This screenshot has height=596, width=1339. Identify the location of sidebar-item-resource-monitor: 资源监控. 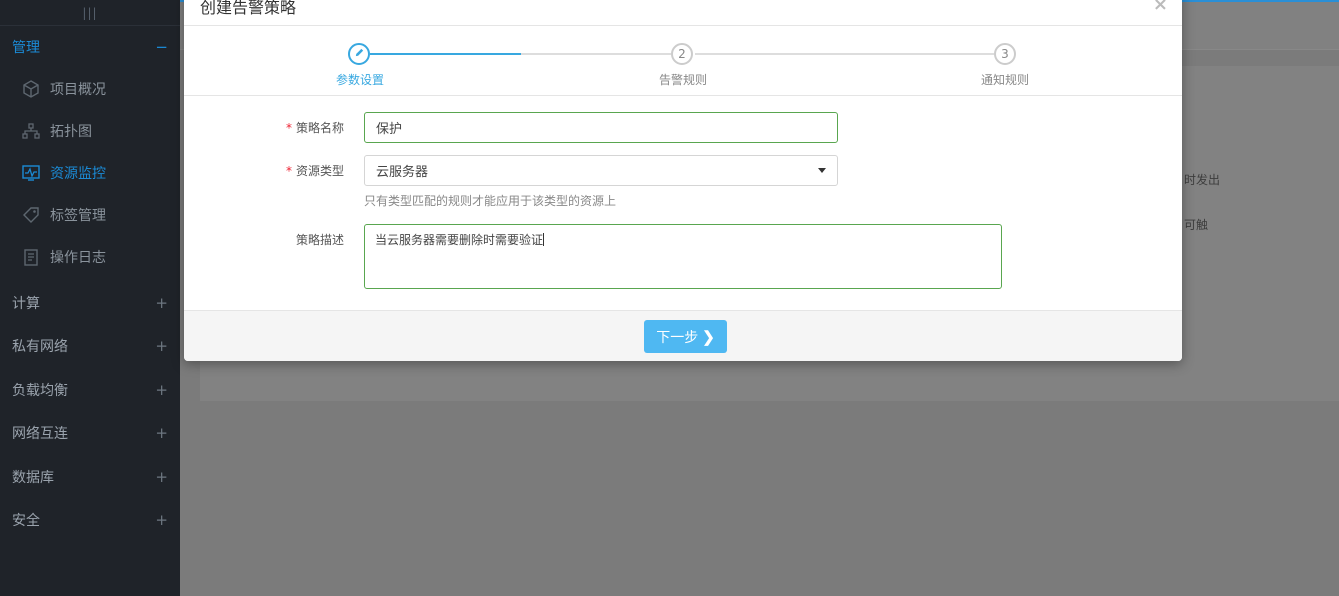
(90, 173).